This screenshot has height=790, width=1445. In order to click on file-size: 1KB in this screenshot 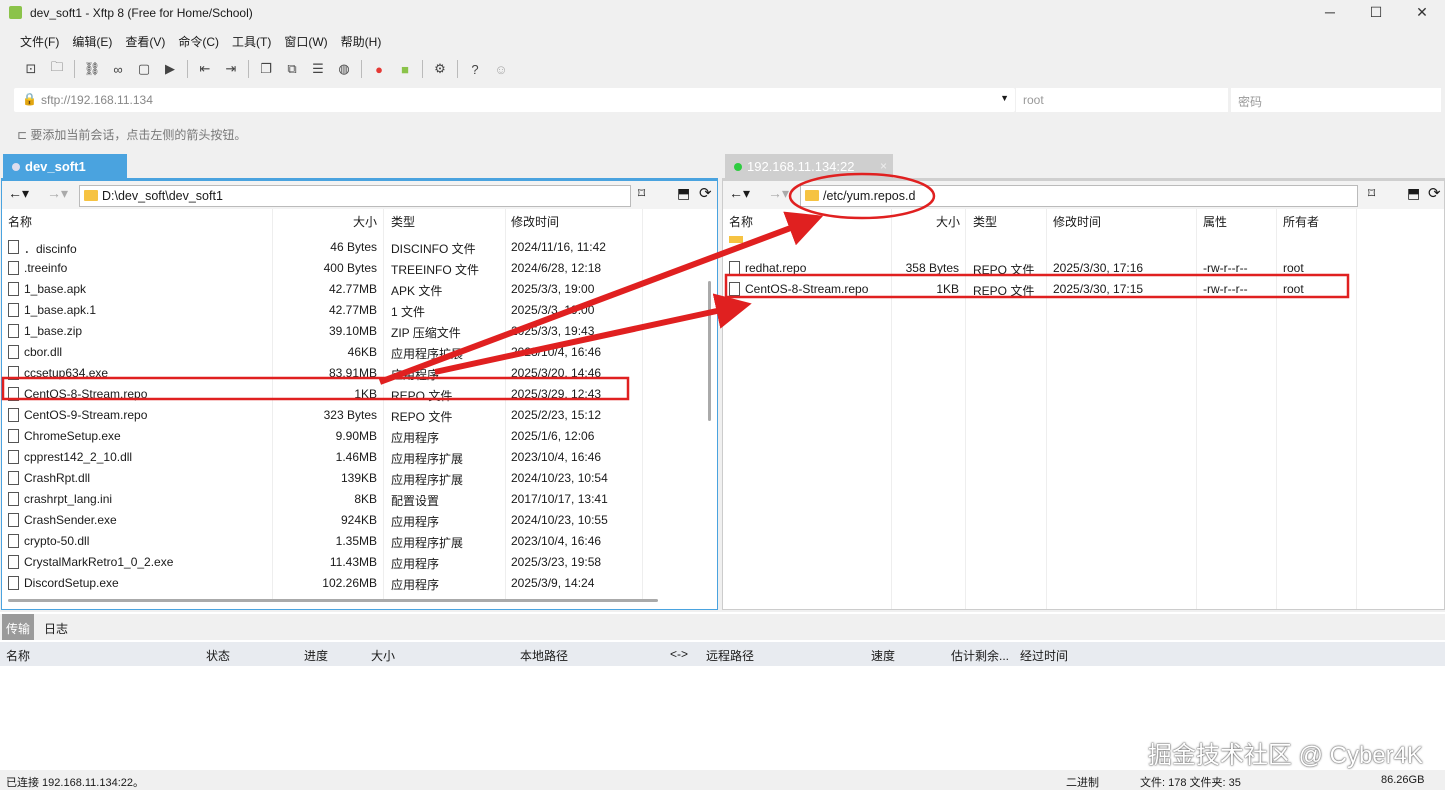, I will do `click(947, 289)`.